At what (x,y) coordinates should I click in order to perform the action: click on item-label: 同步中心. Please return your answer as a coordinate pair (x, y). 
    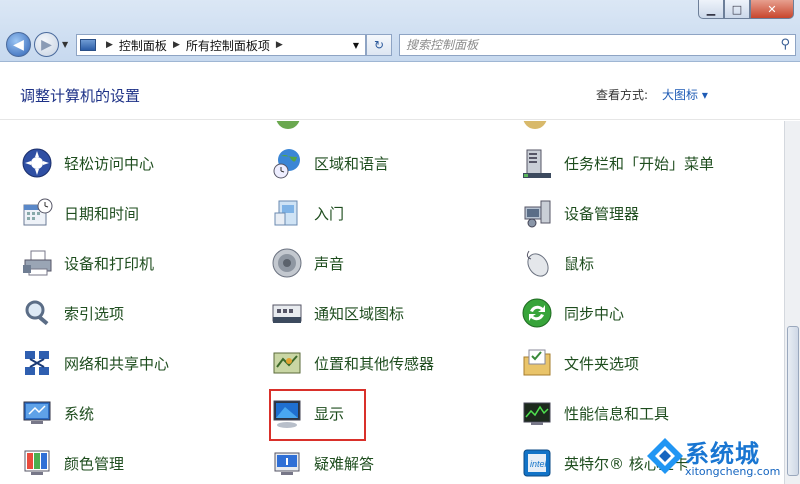
    Looking at the image, I should click on (594, 313).